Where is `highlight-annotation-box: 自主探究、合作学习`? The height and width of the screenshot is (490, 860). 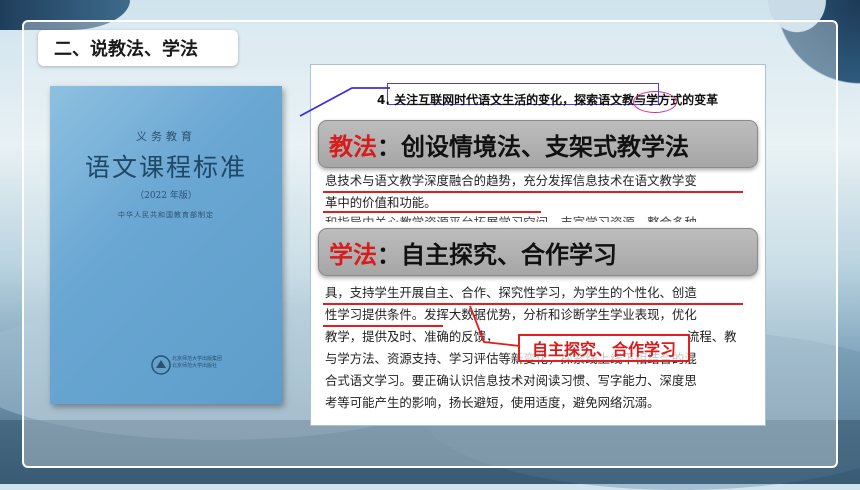
highlight-annotation-box: 自主探究、合作学习 is located at coordinates (604, 348).